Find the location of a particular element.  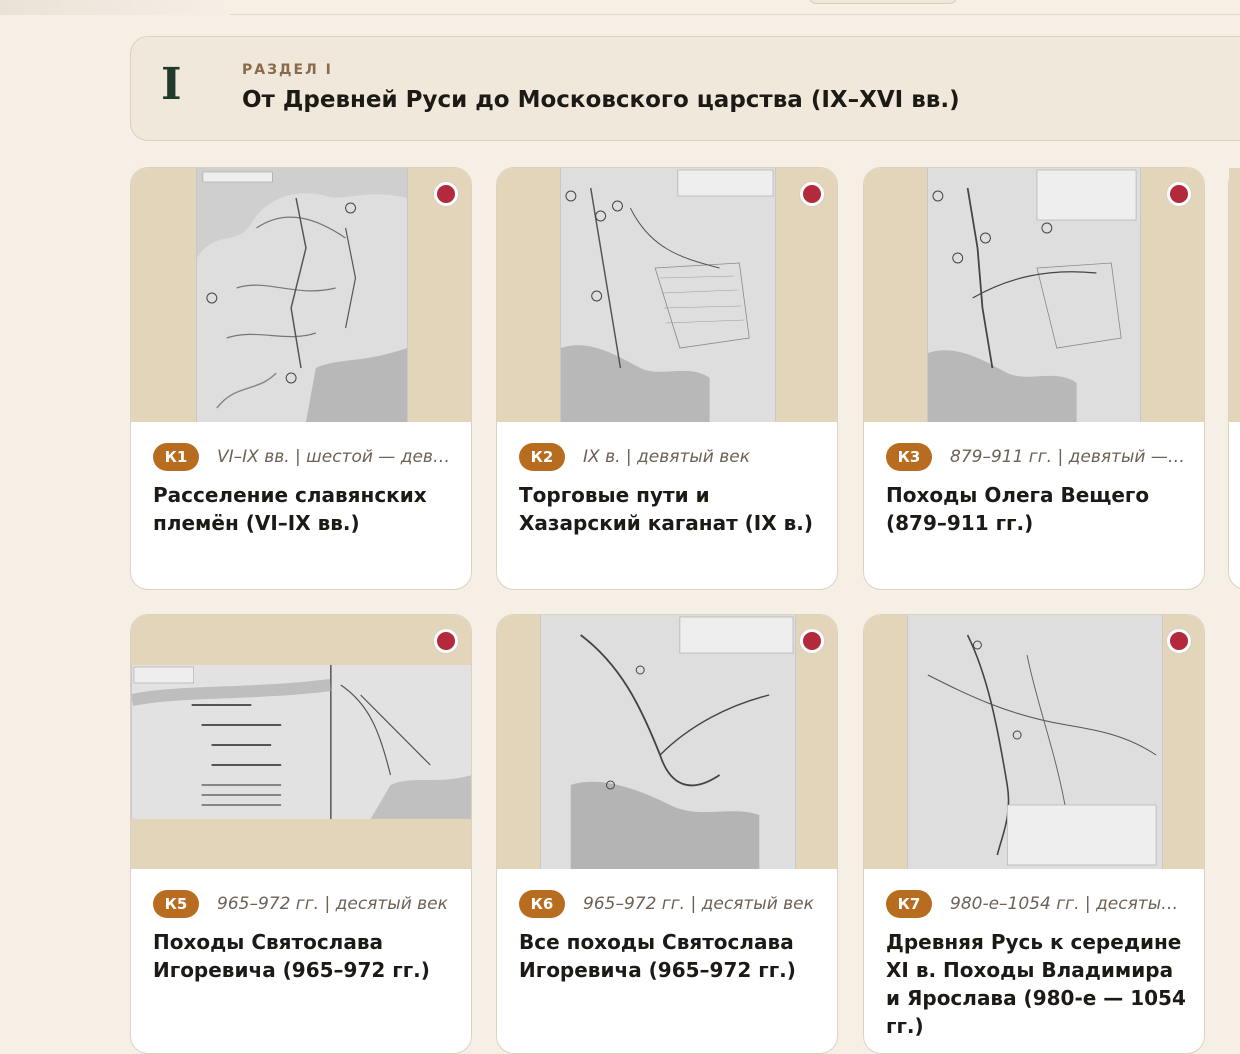

card-period: IX в. | девятый век is located at coordinates (667, 457).